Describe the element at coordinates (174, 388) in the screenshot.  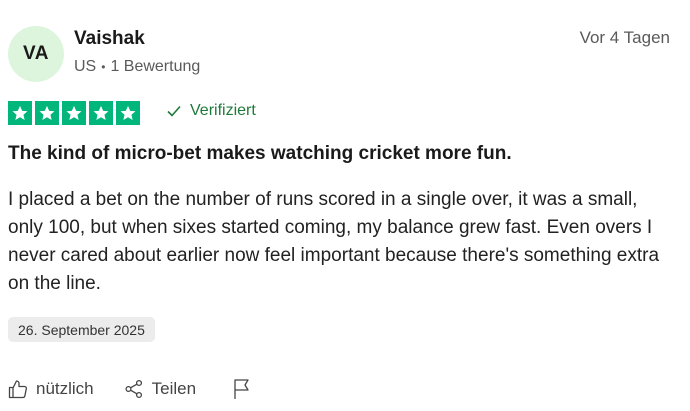
I see `share-label: Teilen` at that location.